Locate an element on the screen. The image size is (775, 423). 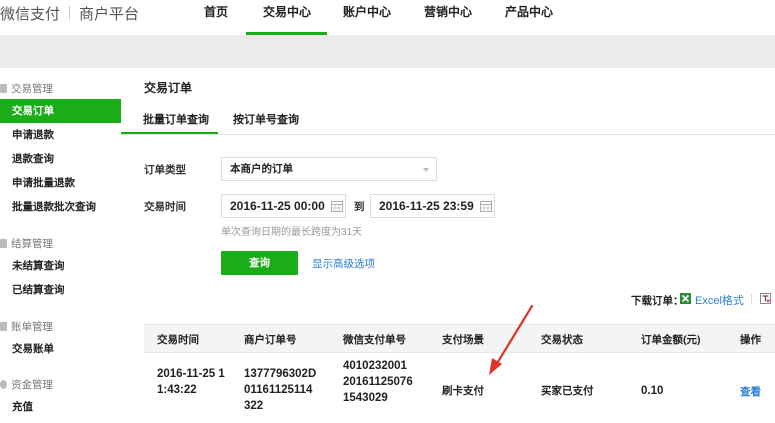
end-time-input: 2016-11-25 23:59 is located at coordinates (432, 206).